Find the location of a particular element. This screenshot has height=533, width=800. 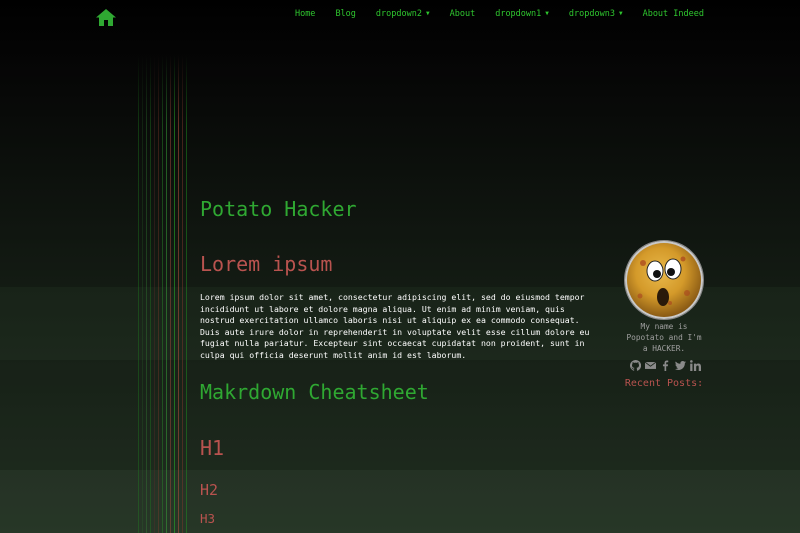

h3-demo-heading: H3 is located at coordinates (208, 518).